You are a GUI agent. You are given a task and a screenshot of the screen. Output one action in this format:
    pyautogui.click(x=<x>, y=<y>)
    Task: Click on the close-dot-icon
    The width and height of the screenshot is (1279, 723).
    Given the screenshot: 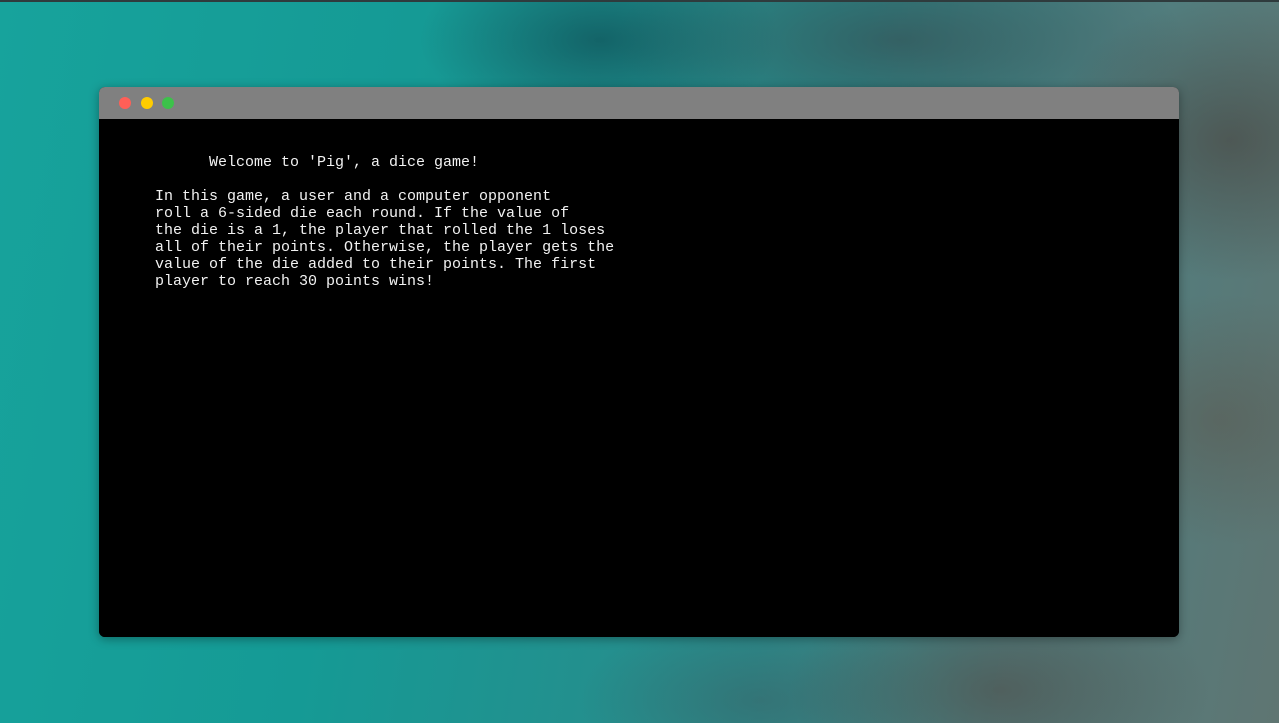 What is the action you would take?
    pyautogui.click(x=125, y=103)
    